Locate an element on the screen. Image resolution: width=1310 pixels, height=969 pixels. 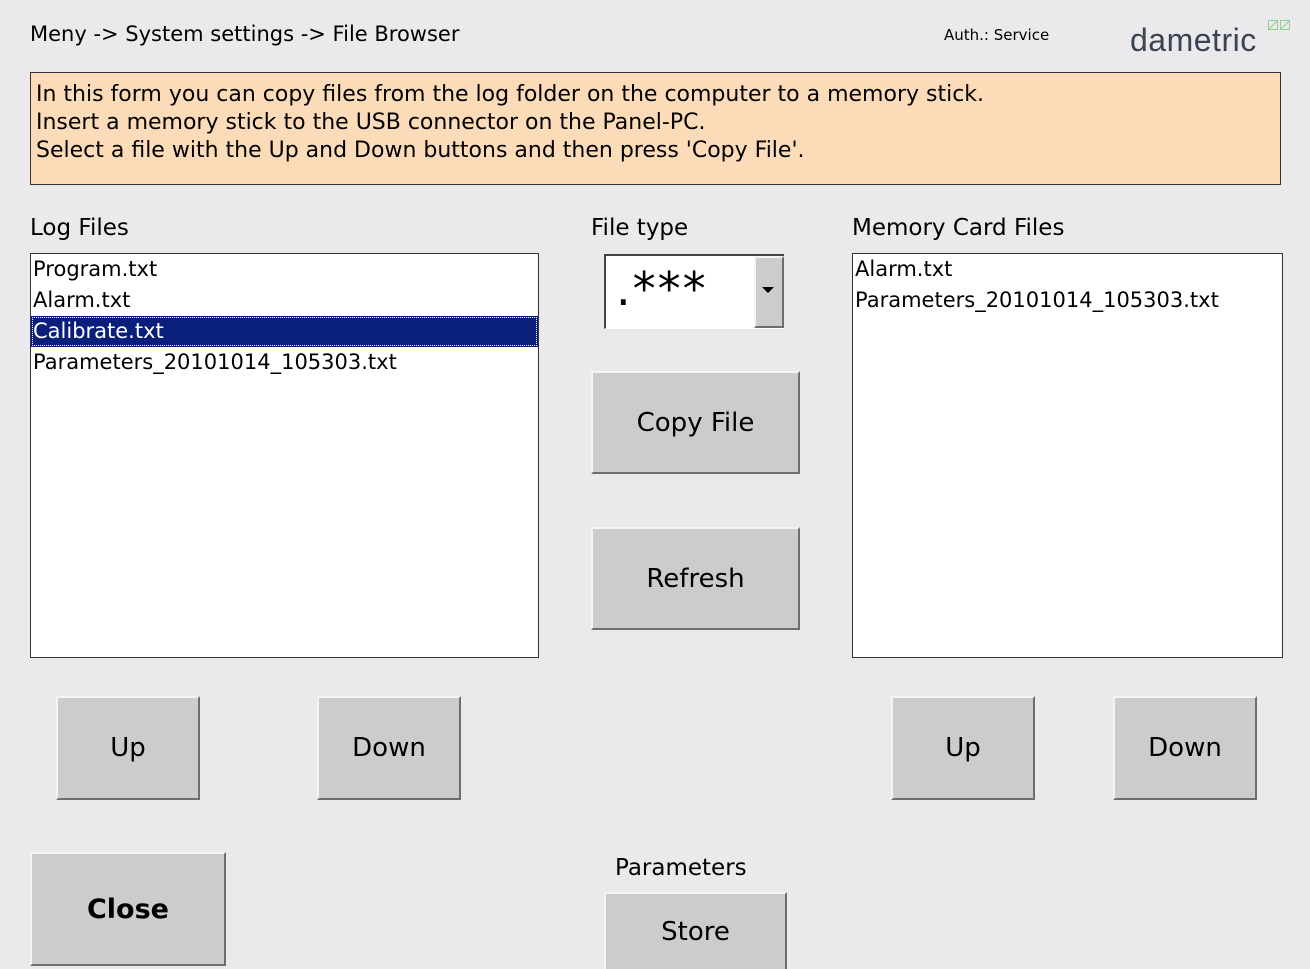
store-parameters-button: Store is located at coordinates (695, 930).